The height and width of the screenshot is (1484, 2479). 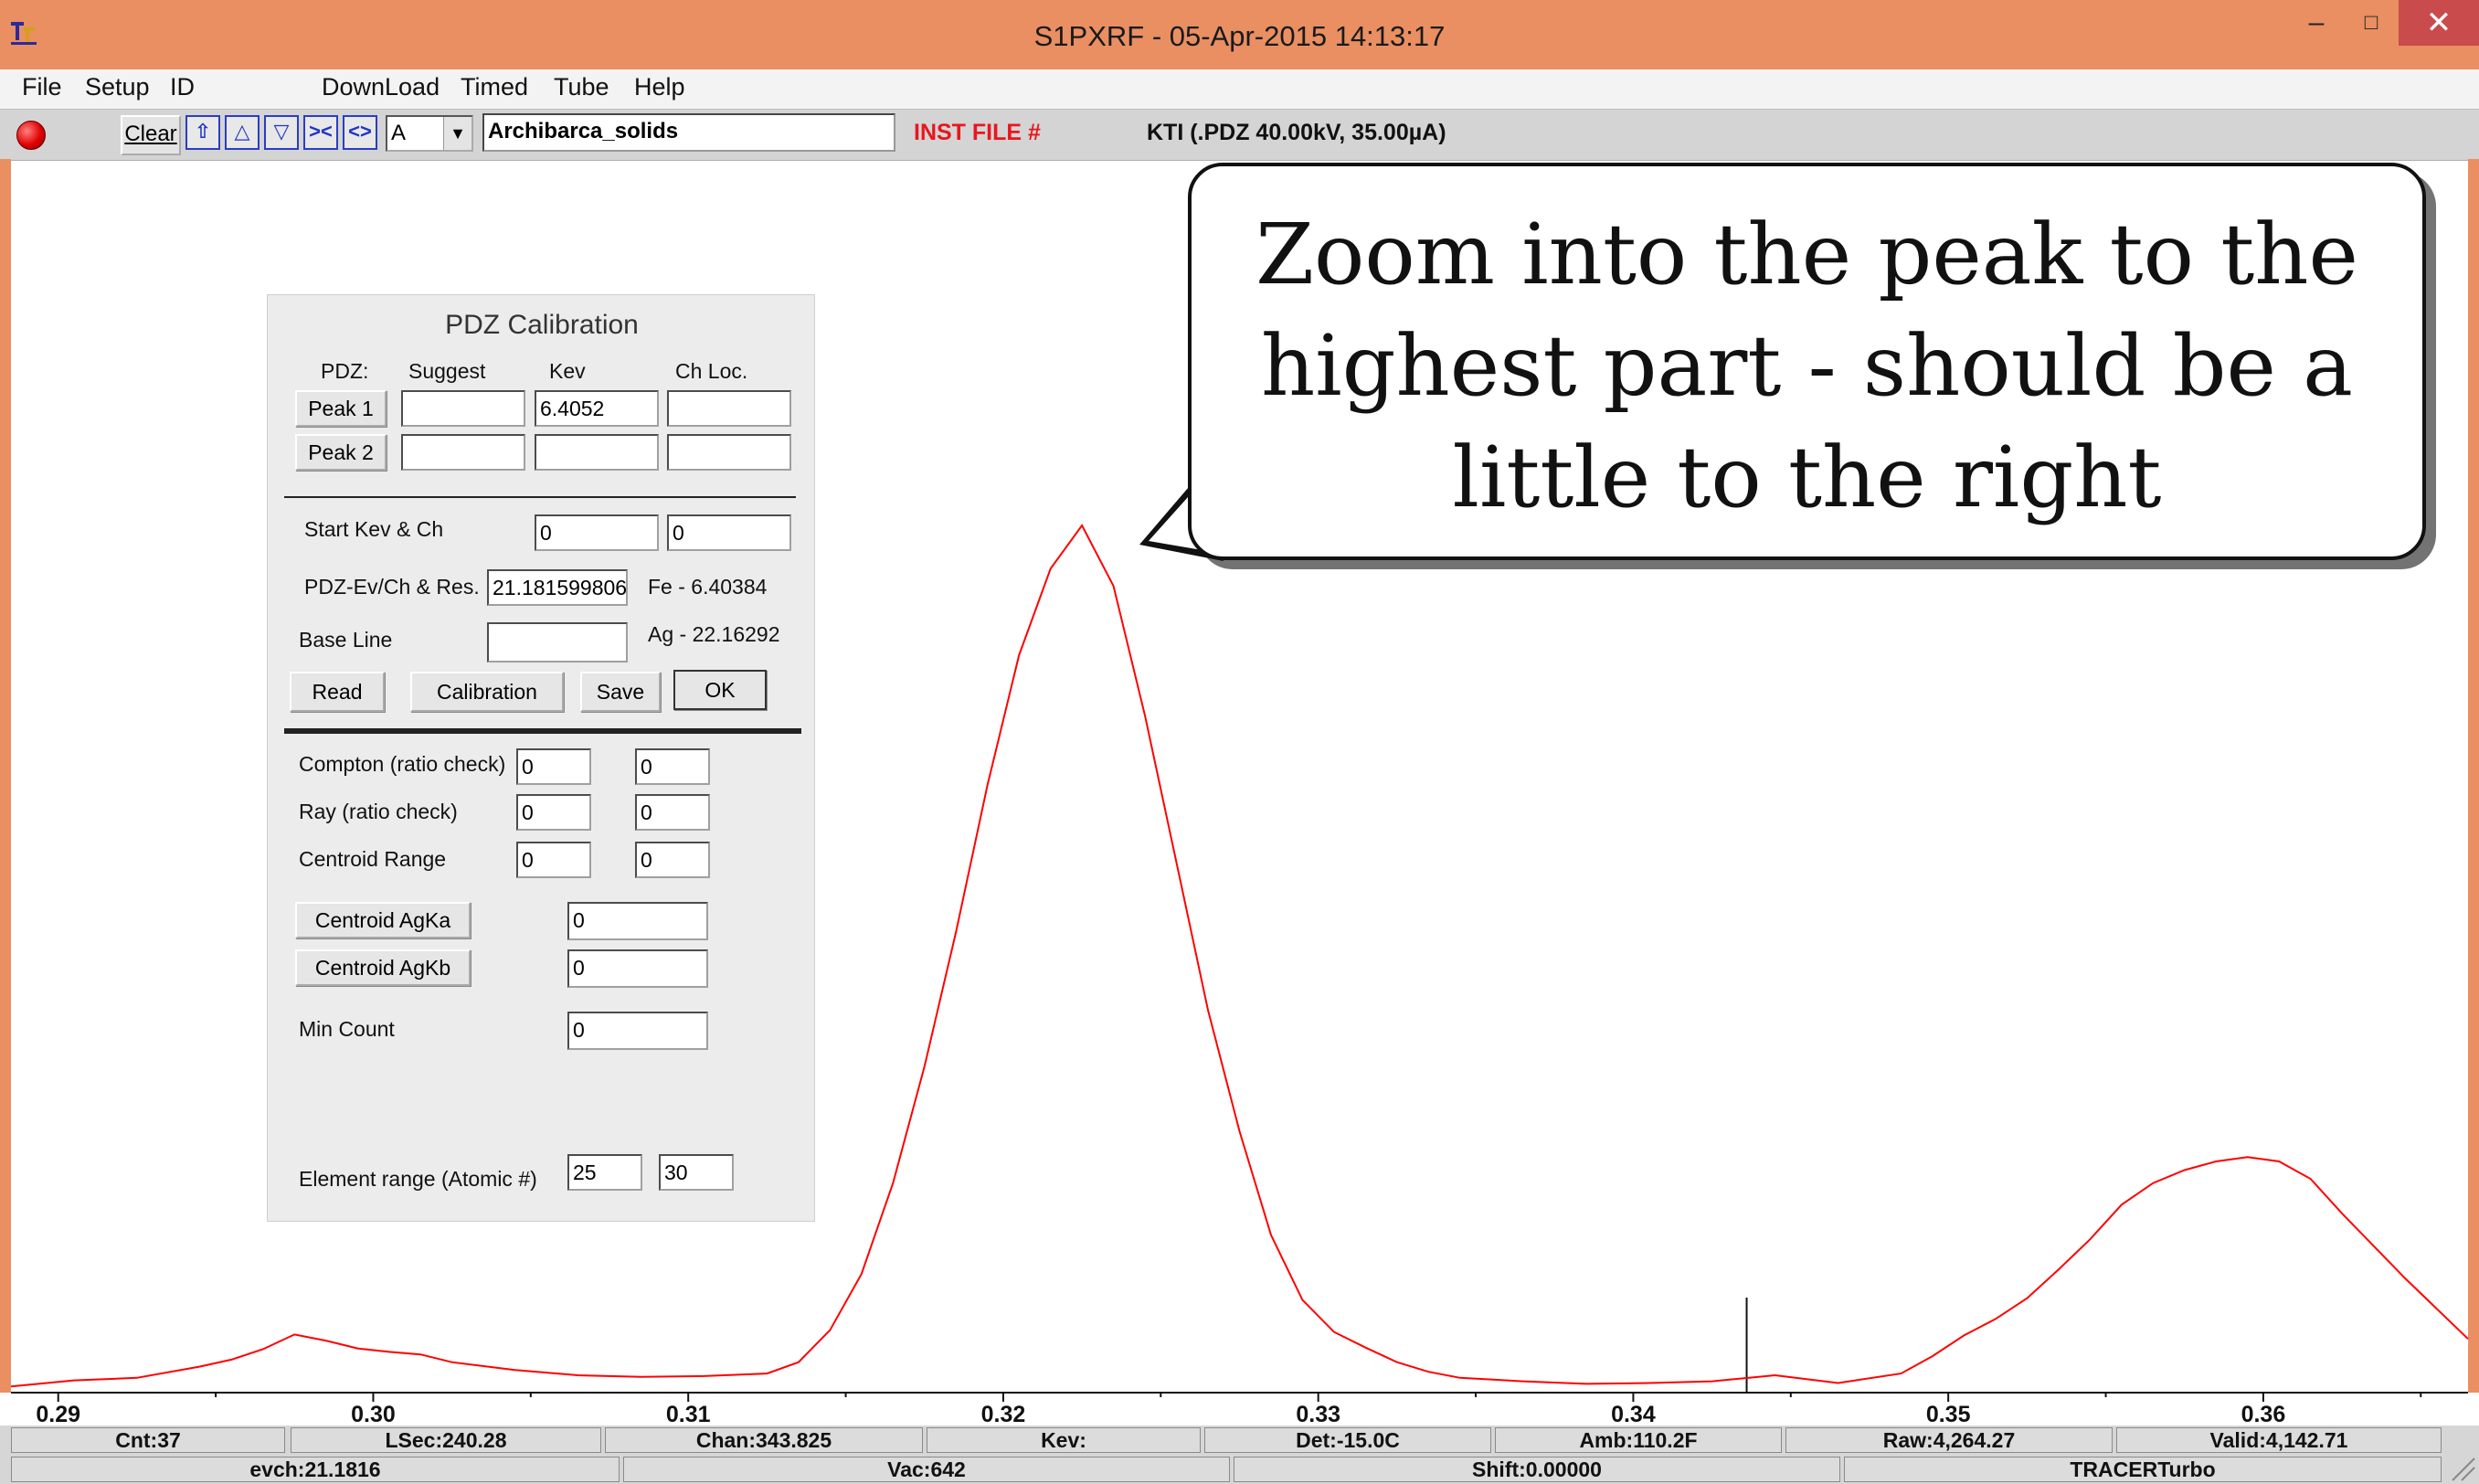 I want to click on status-evch: evch:21.1816, so click(x=315, y=1469).